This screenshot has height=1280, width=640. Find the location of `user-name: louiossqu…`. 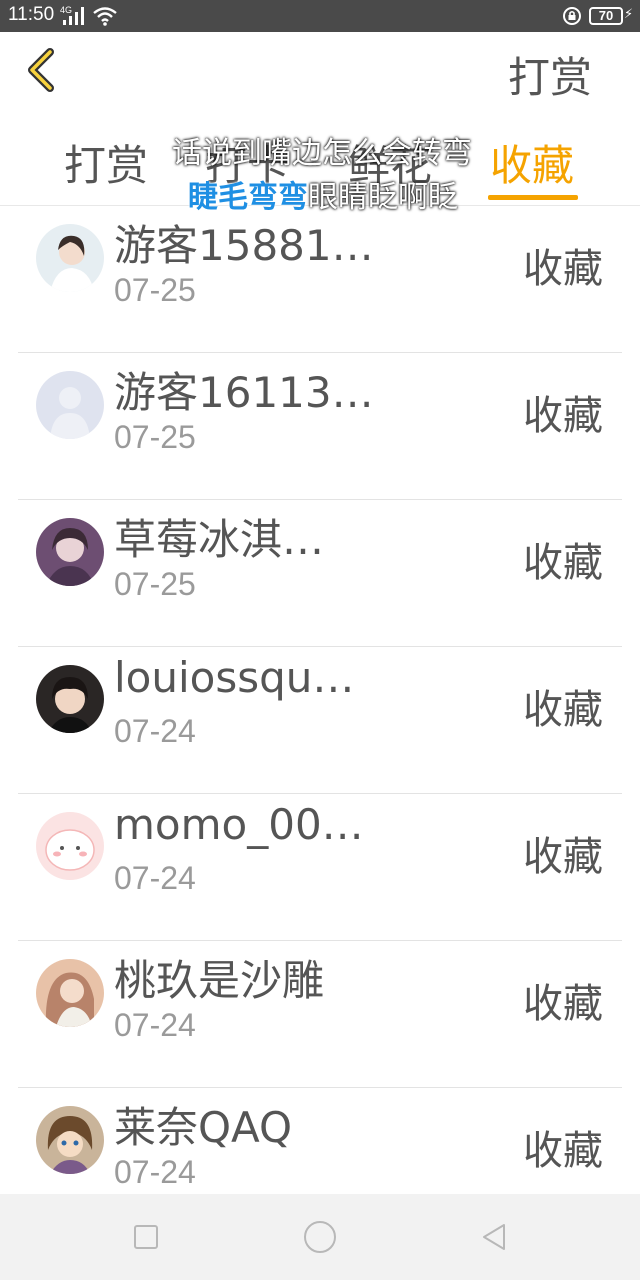

user-name: louiossqu… is located at coordinates (234, 677).